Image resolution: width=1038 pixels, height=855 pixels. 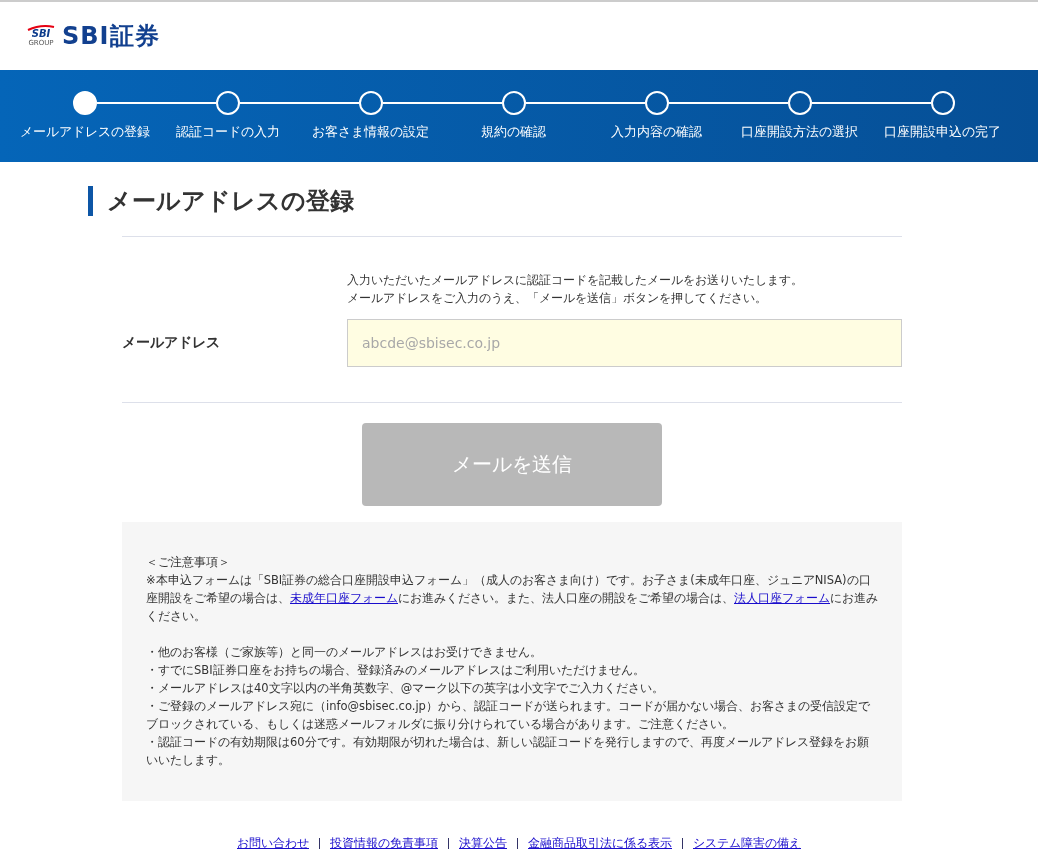 What do you see at coordinates (942, 132) in the screenshot?
I see `step-label: 口座開設申込の完了` at bounding box center [942, 132].